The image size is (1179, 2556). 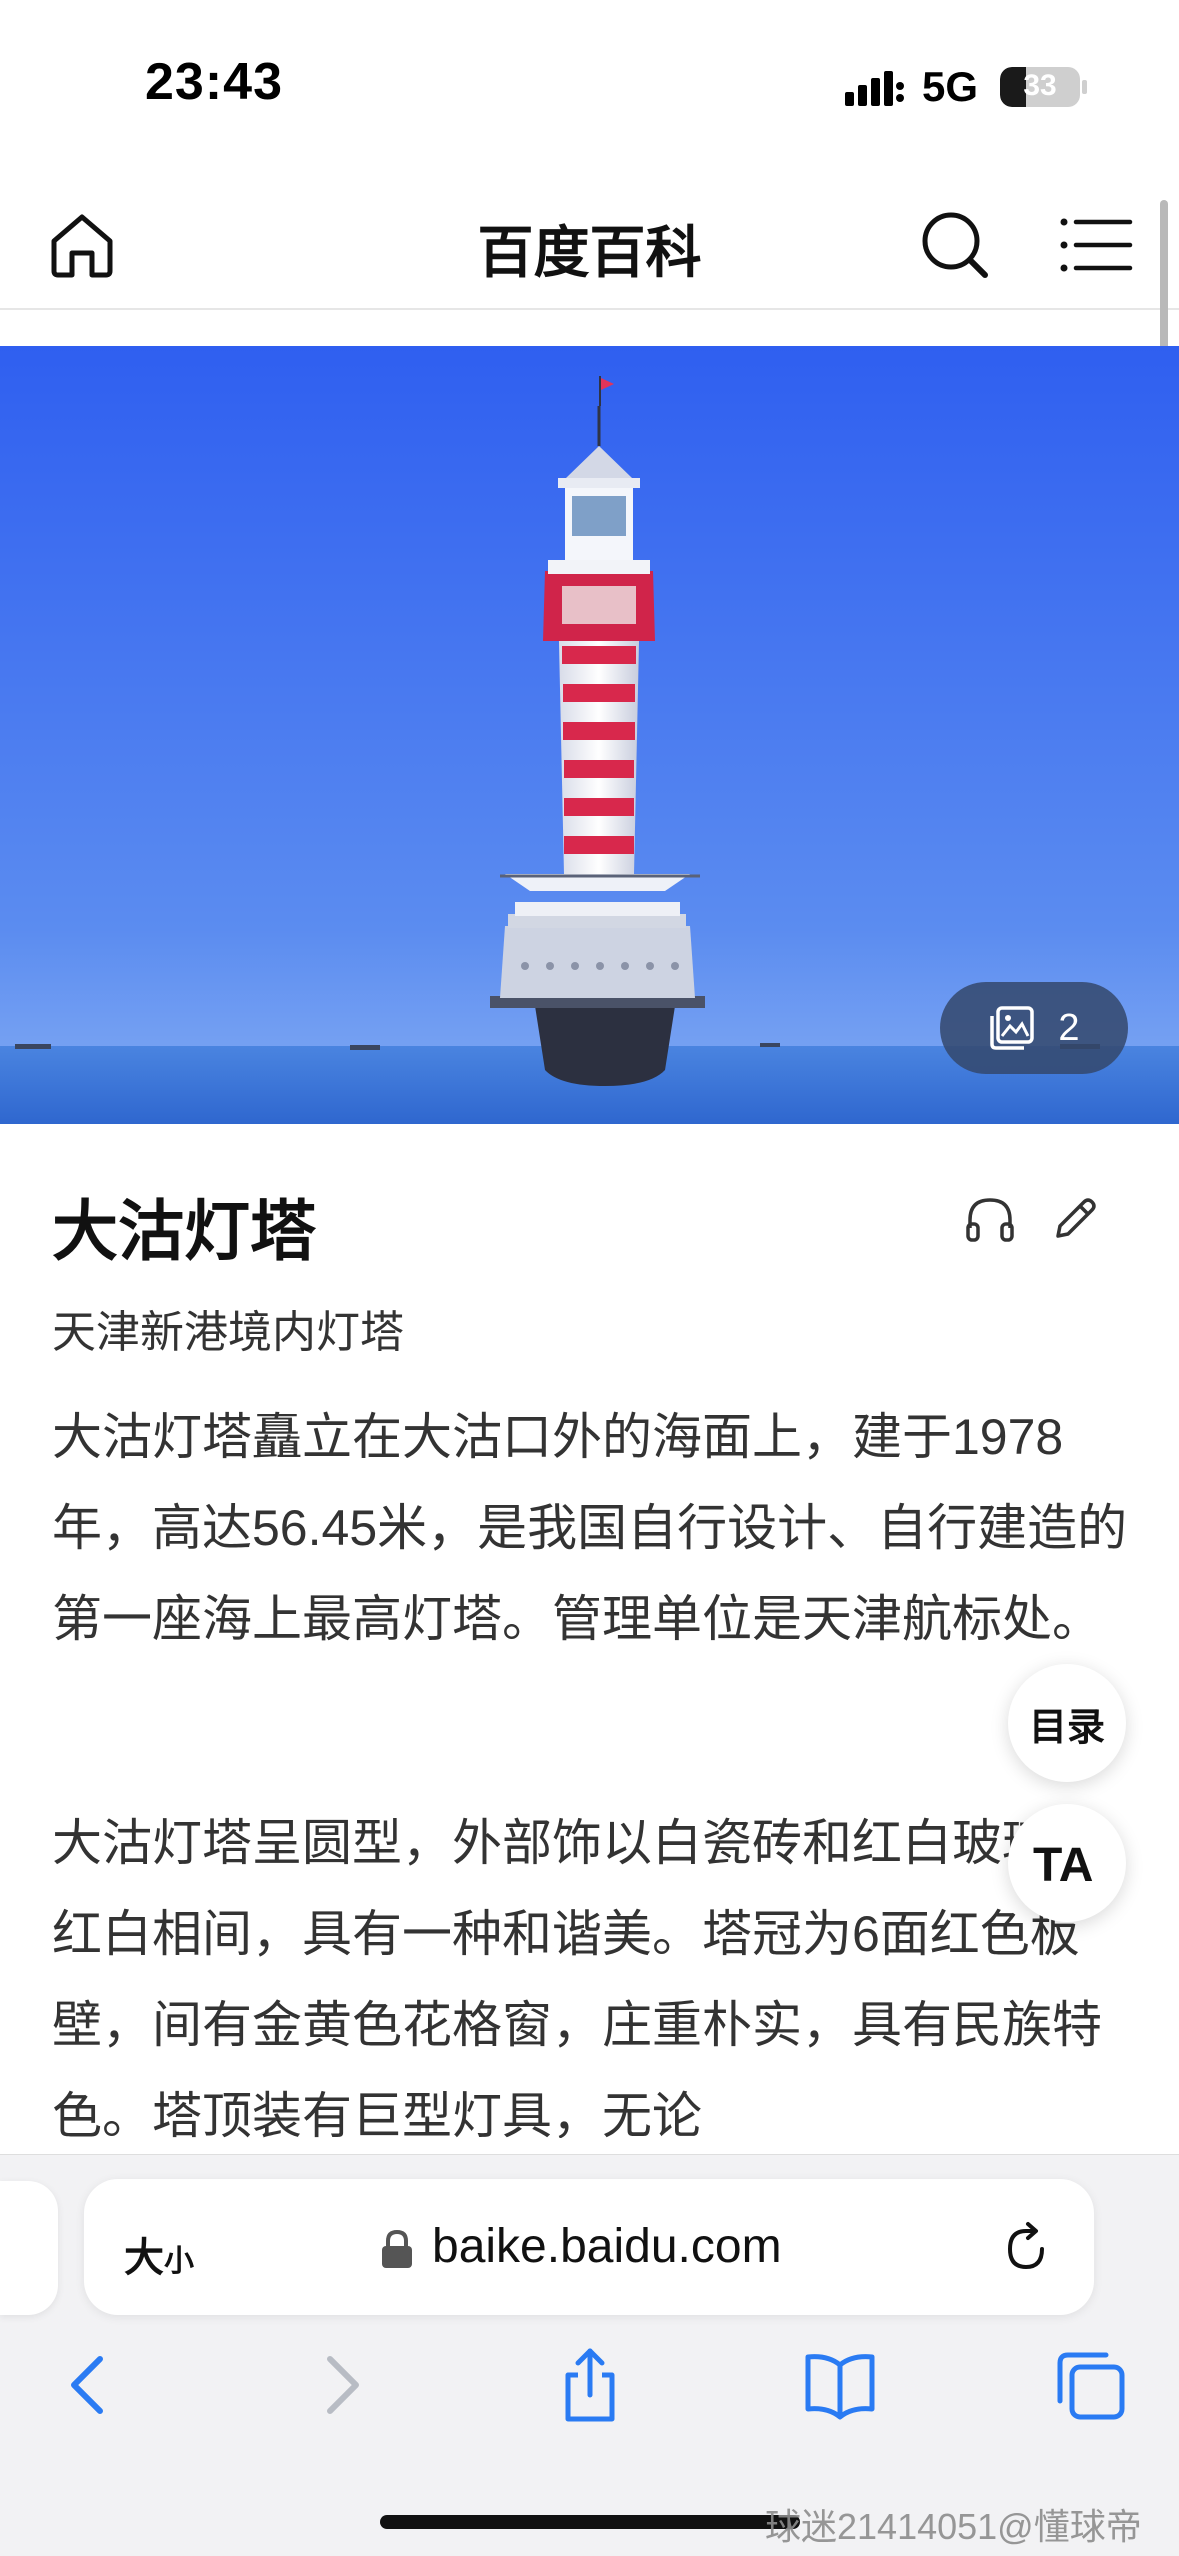 I want to click on battery-percent: 33, so click(x=1040, y=85).